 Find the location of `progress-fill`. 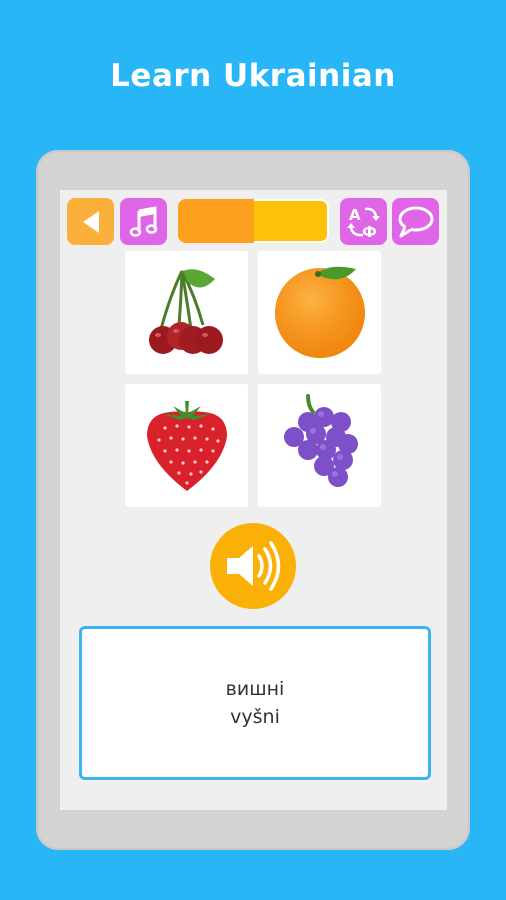

progress-fill is located at coordinates (216, 221).